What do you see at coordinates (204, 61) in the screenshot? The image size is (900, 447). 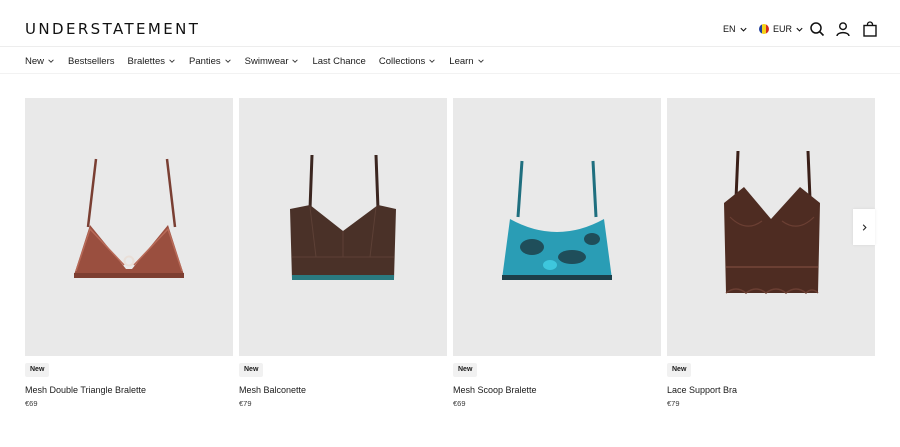 I see `nav-item-label: Panties` at bounding box center [204, 61].